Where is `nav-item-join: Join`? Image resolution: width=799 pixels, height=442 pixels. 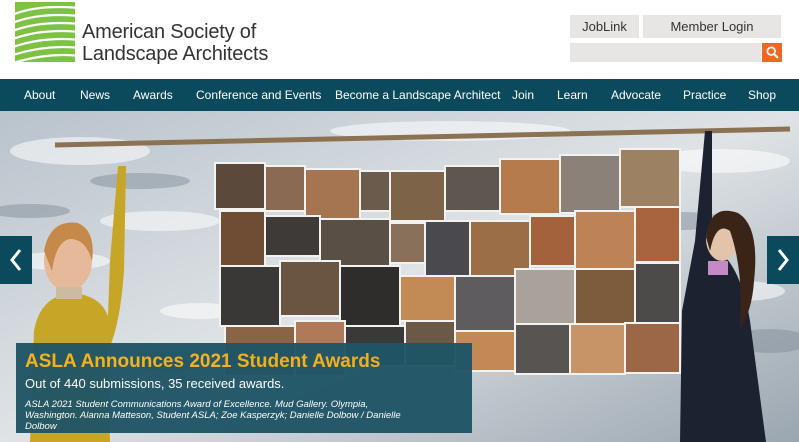
nav-item-join: Join is located at coordinates (523, 95).